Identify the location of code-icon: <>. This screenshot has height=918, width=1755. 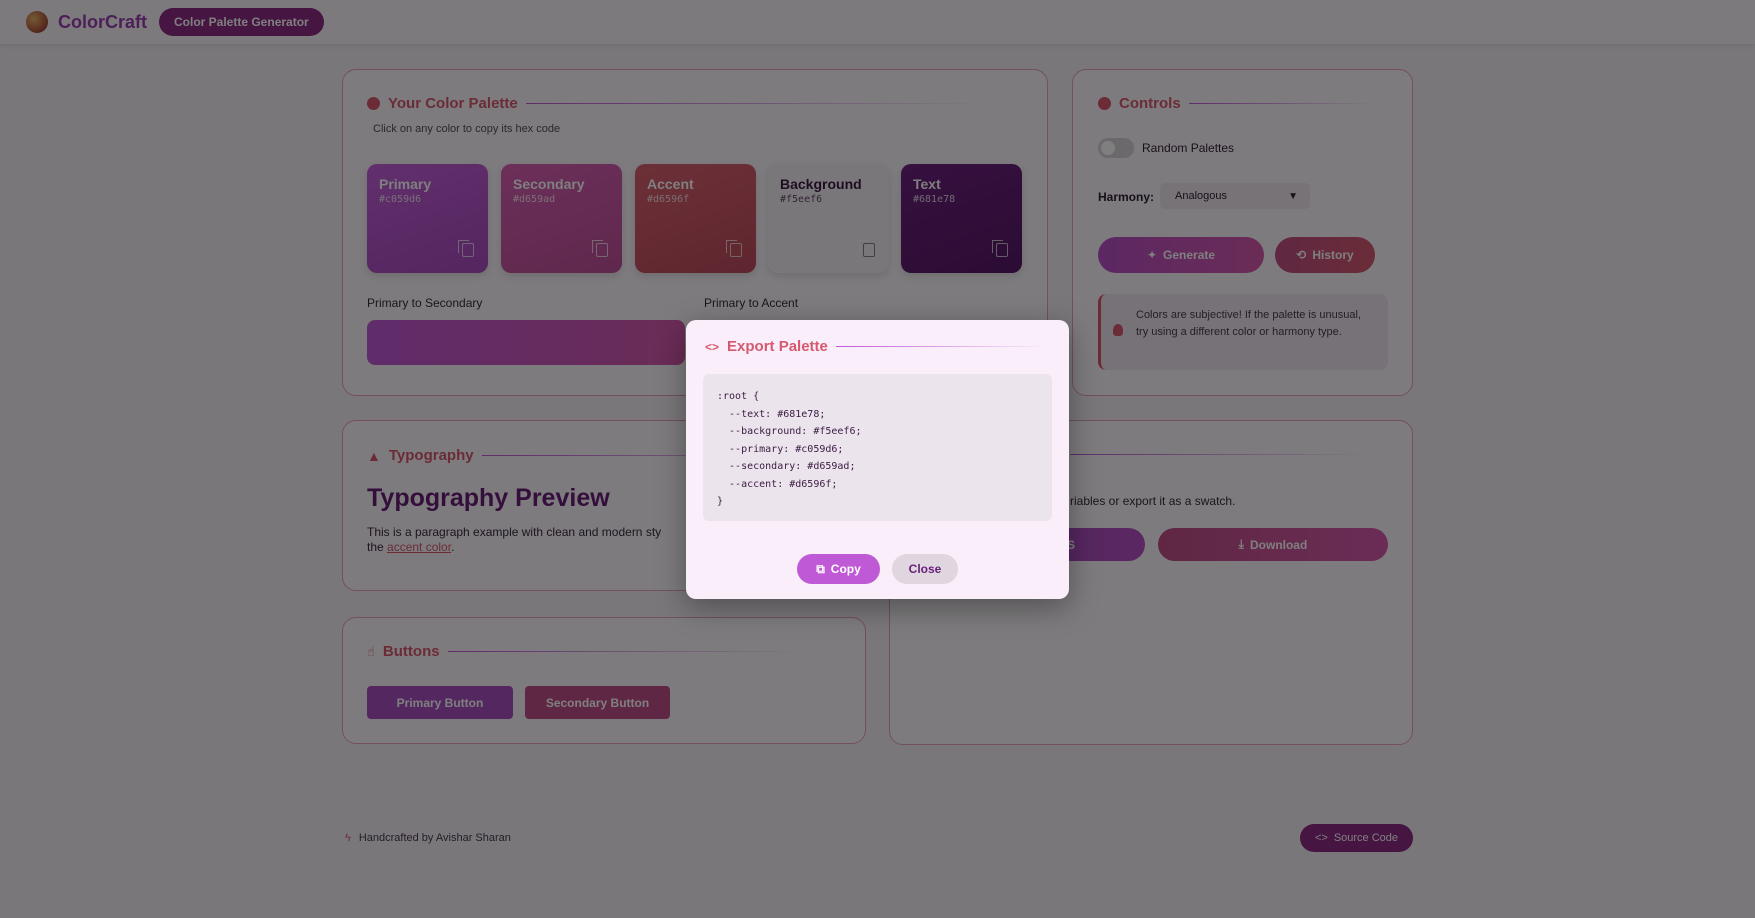
(712, 346).